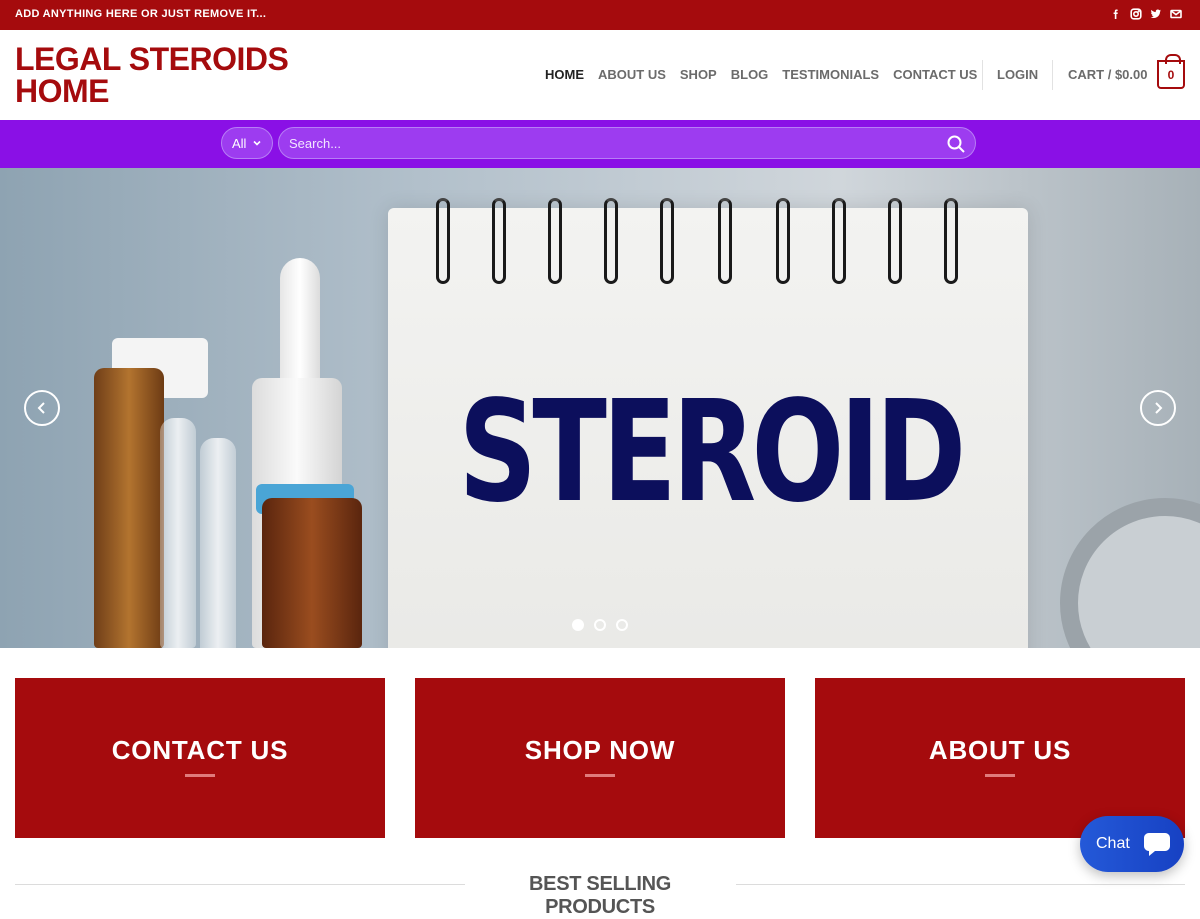 This screenshot has height=919, width=1200. I want to click on nav-contact-us: CONTACT US, so click(935, 74).